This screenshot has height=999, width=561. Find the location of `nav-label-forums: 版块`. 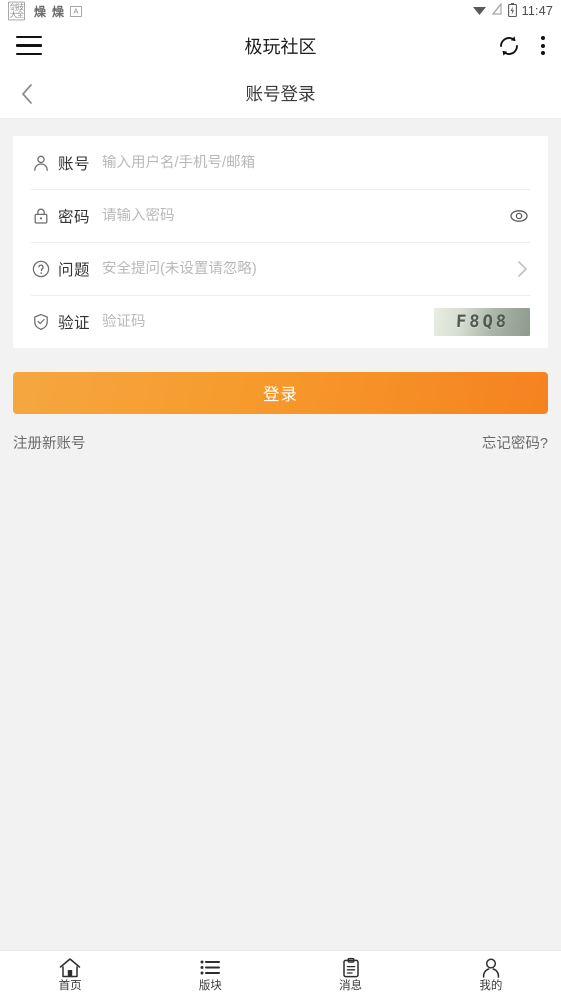

nav-label-forums: 版块 is located at coordinates (210, 986).